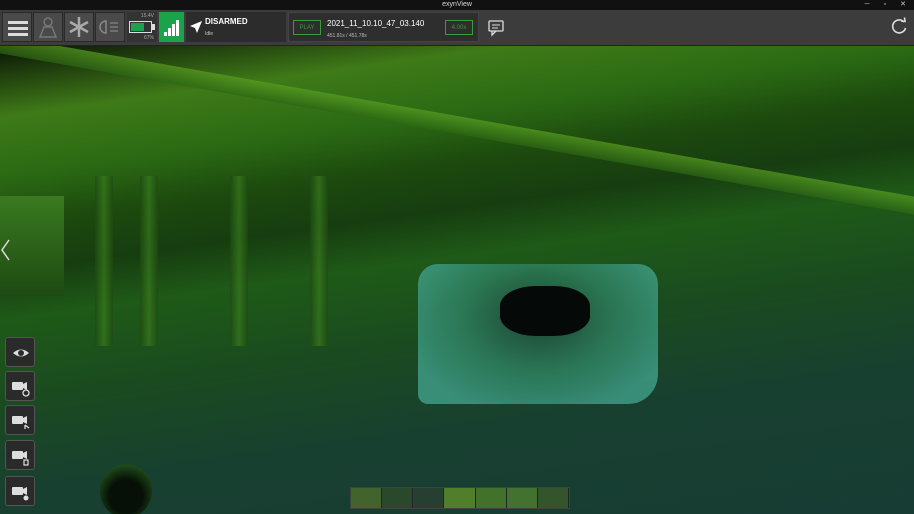 This screenshot has width=914, height=514. I want to click on window-titlebar: exynView ─ ▫ ✕, so click(457, 5).